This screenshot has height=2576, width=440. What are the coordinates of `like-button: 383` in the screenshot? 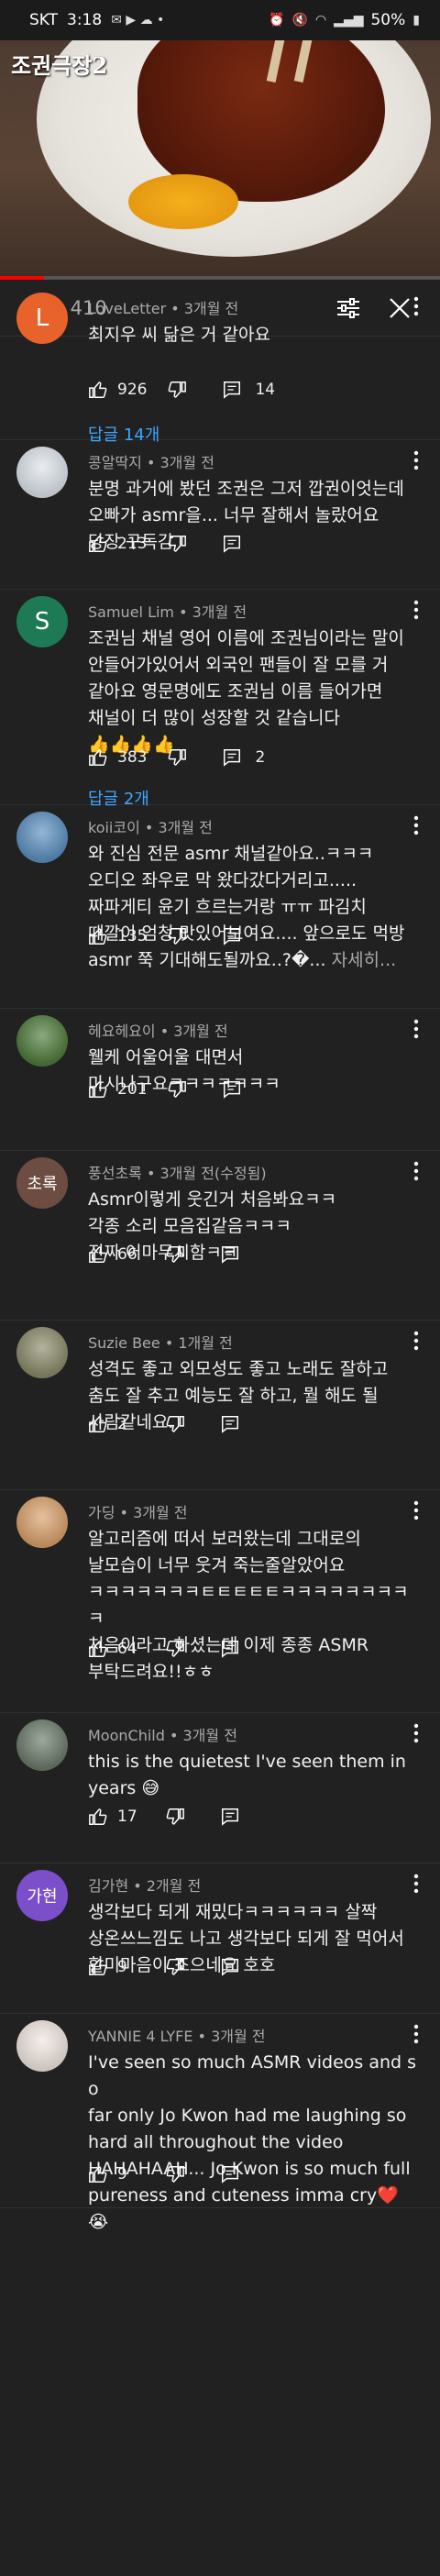 It's located at (117, 757).